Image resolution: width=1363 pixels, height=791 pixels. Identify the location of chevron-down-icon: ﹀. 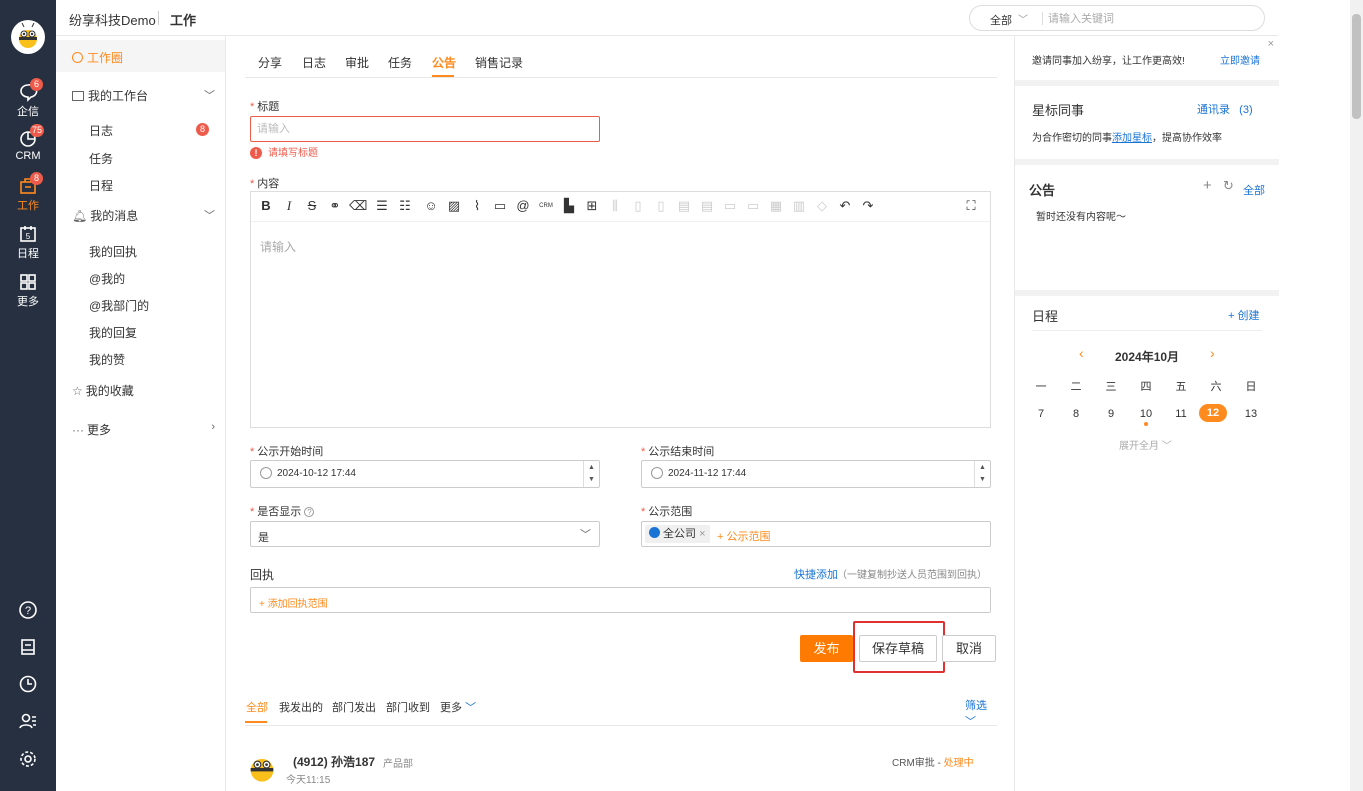
(1023, 18).